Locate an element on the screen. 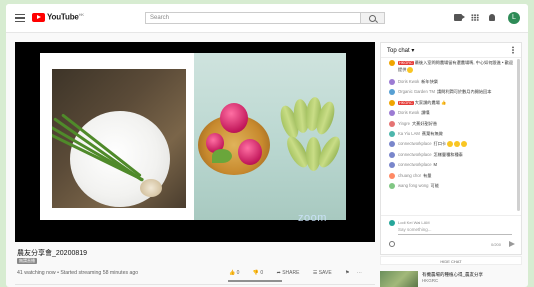  chat-message-text: connectworkplace 怎樣豐種和種泰 is located at coordinates (457, 155).